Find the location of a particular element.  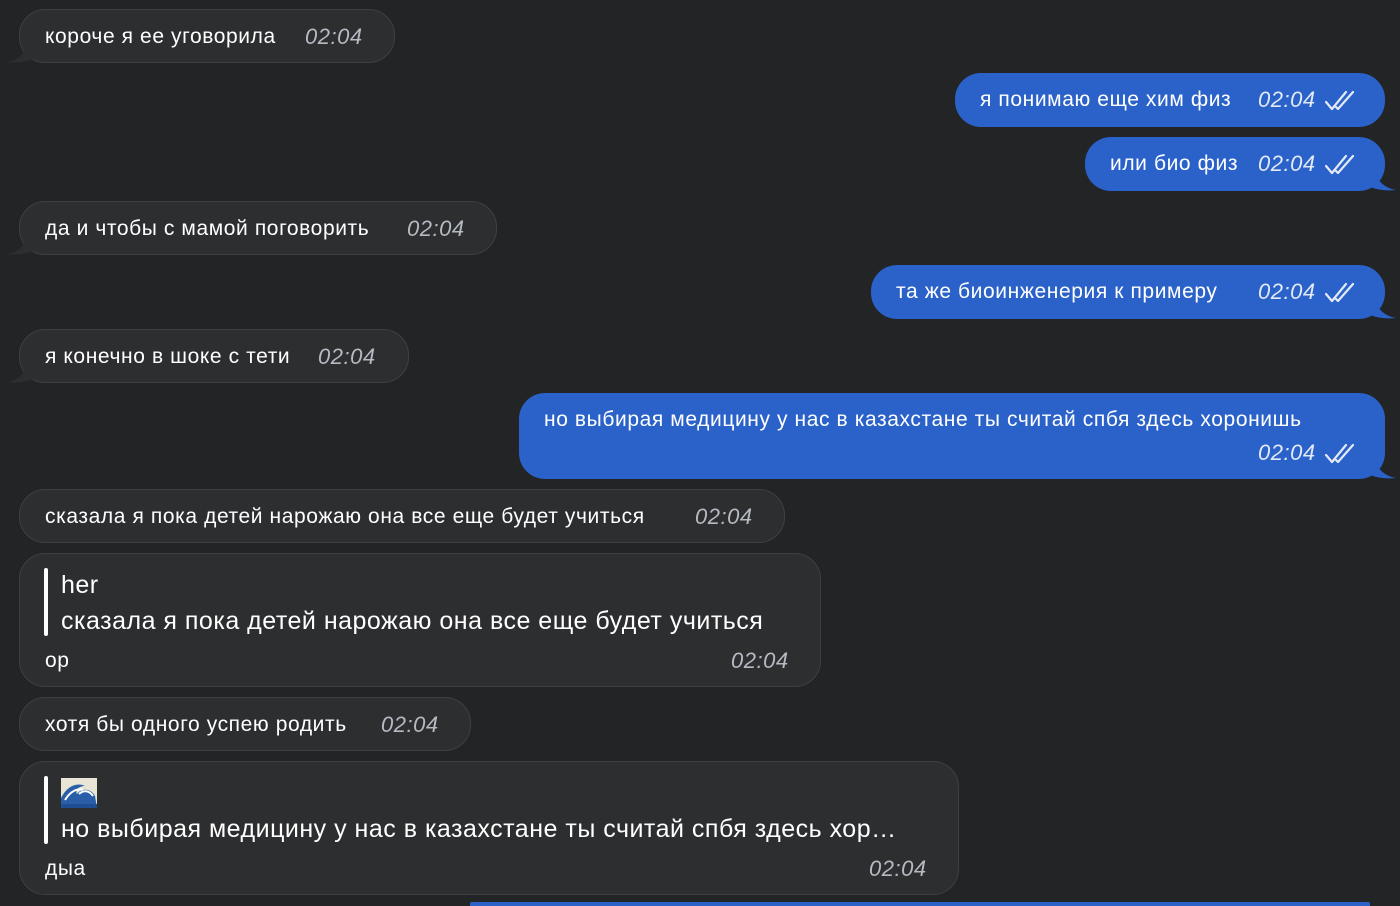

message-text: ор is located at coordinates (57, 660).